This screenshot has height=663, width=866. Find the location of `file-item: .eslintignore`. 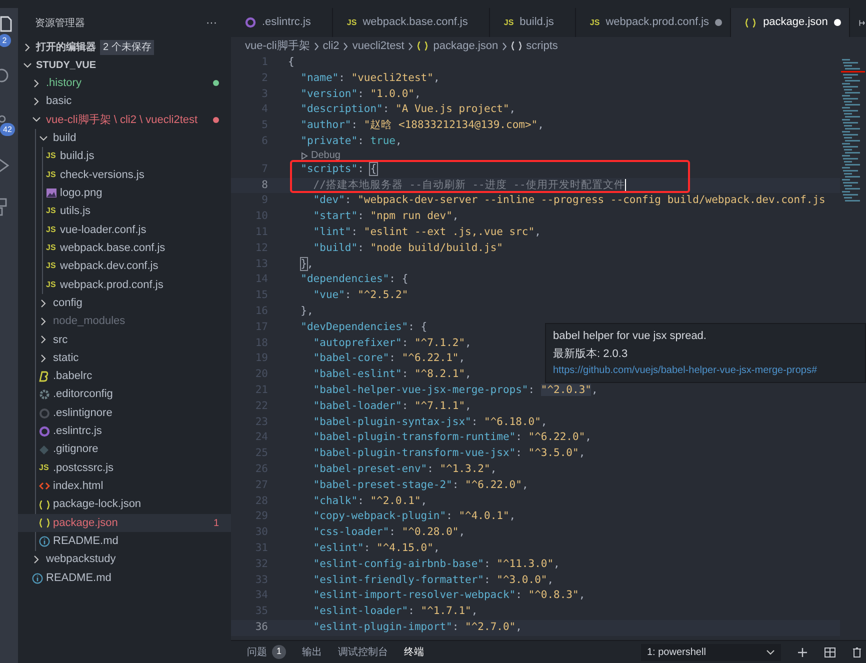

file-item: .eslintignore is located at coordinates (124, 413).